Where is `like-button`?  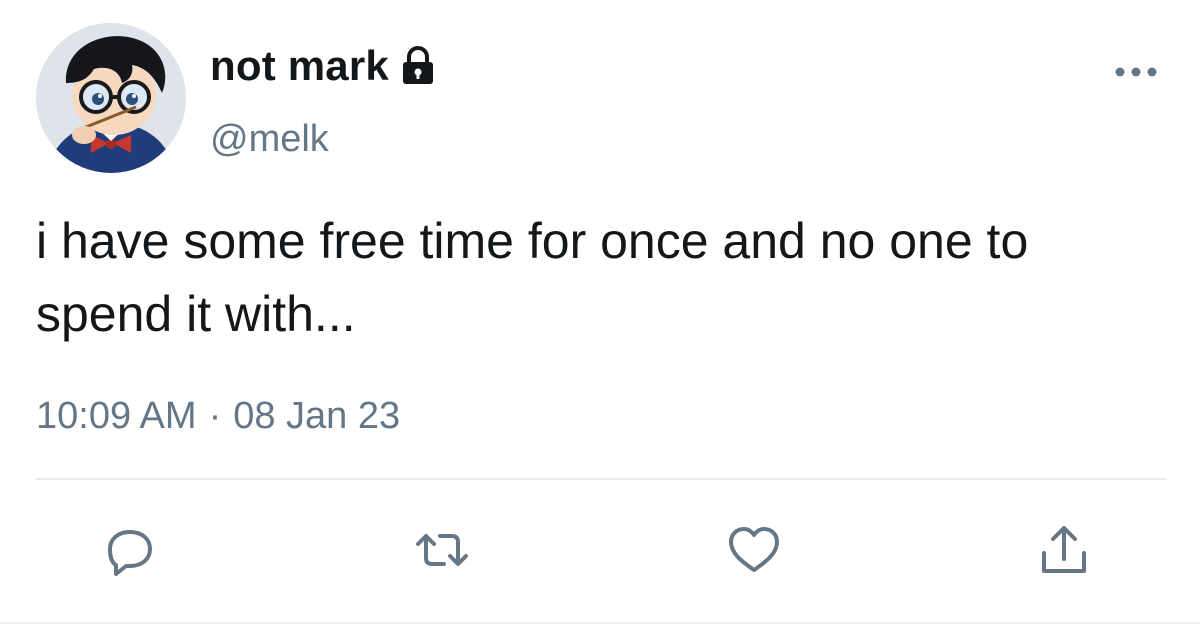 like-button is located at coordinates (754, 550).